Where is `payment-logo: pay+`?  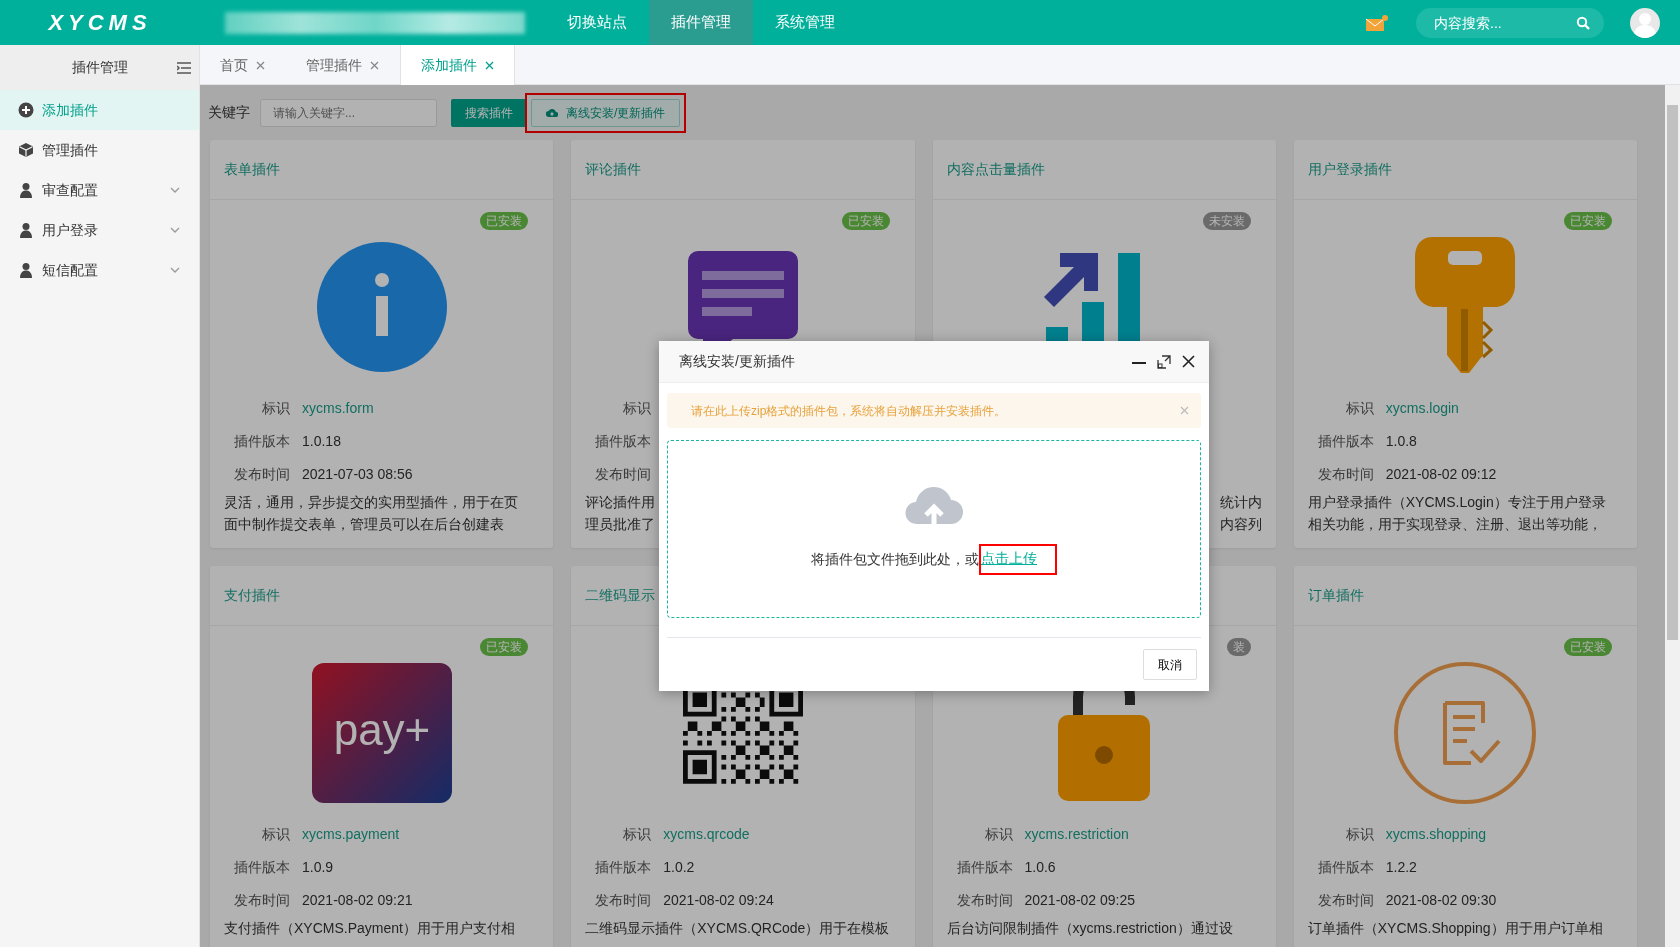 payment-logo: pay+ is located at coordinates (381, 733).